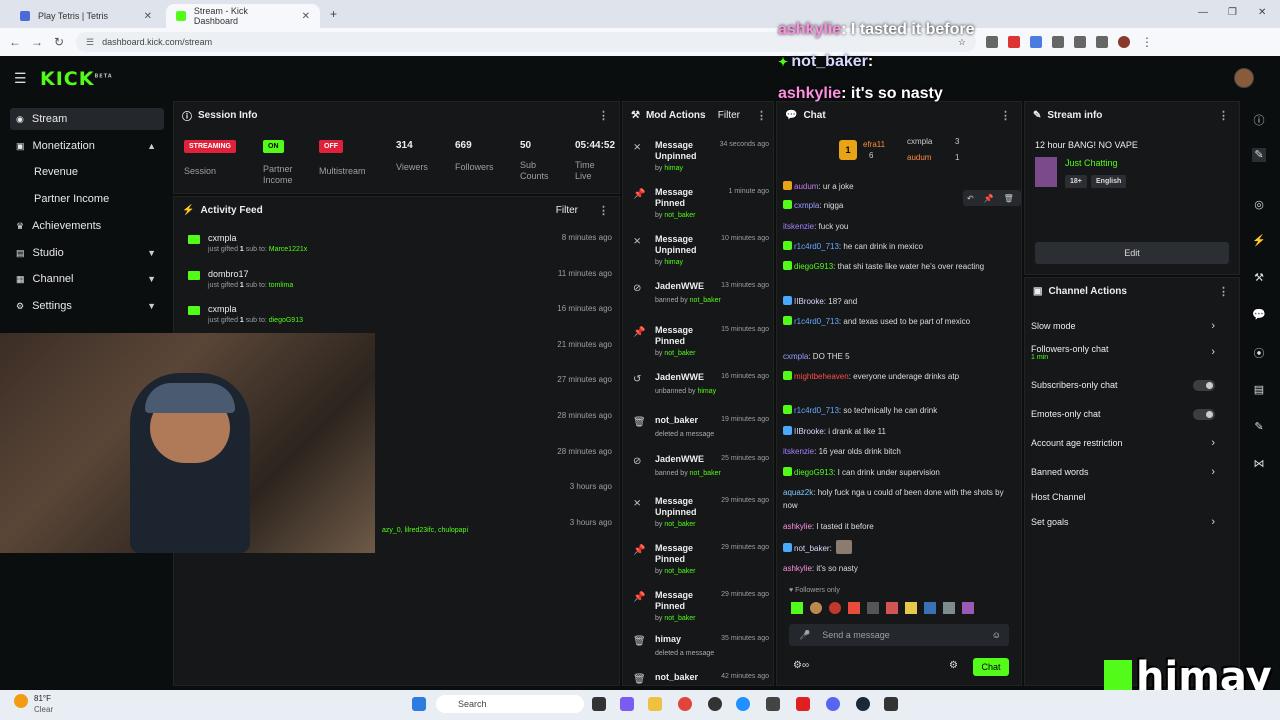 The width and height of the screenshot is (1280, 720). I want to click on sidebar-item-settings: ⚙ Settings ▼, so click(87, 306).